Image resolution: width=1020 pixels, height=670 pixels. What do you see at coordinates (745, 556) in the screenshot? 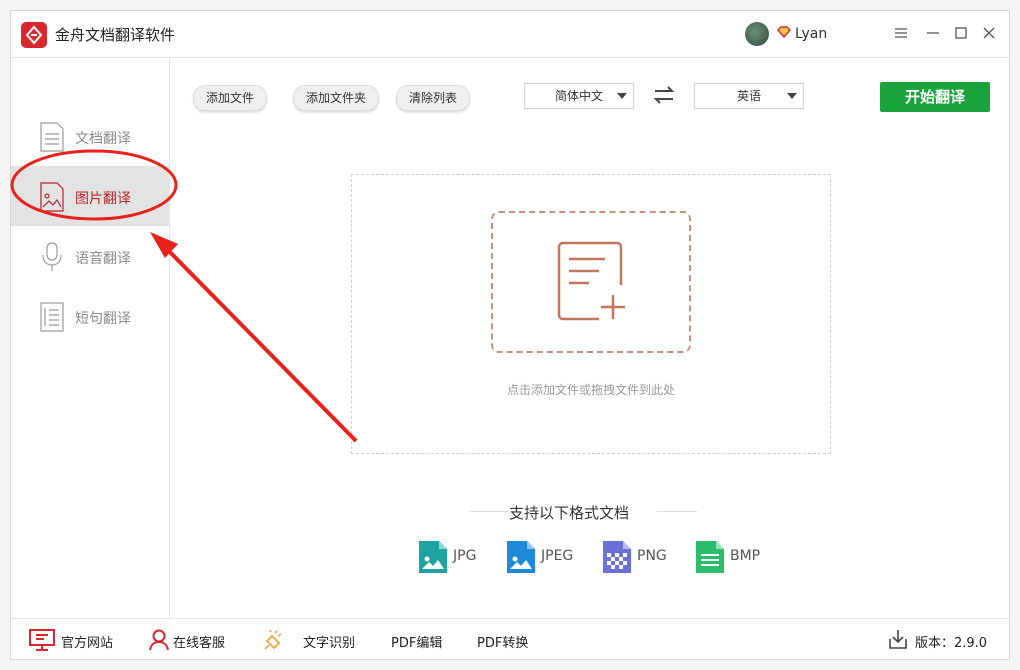
I see `format-label: BMP` at bounding box center [745, 556].